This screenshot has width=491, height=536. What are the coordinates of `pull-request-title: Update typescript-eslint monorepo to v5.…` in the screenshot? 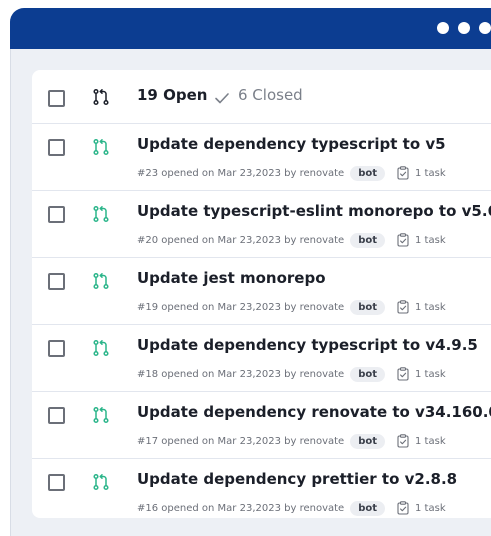 It's located at (314, 211).